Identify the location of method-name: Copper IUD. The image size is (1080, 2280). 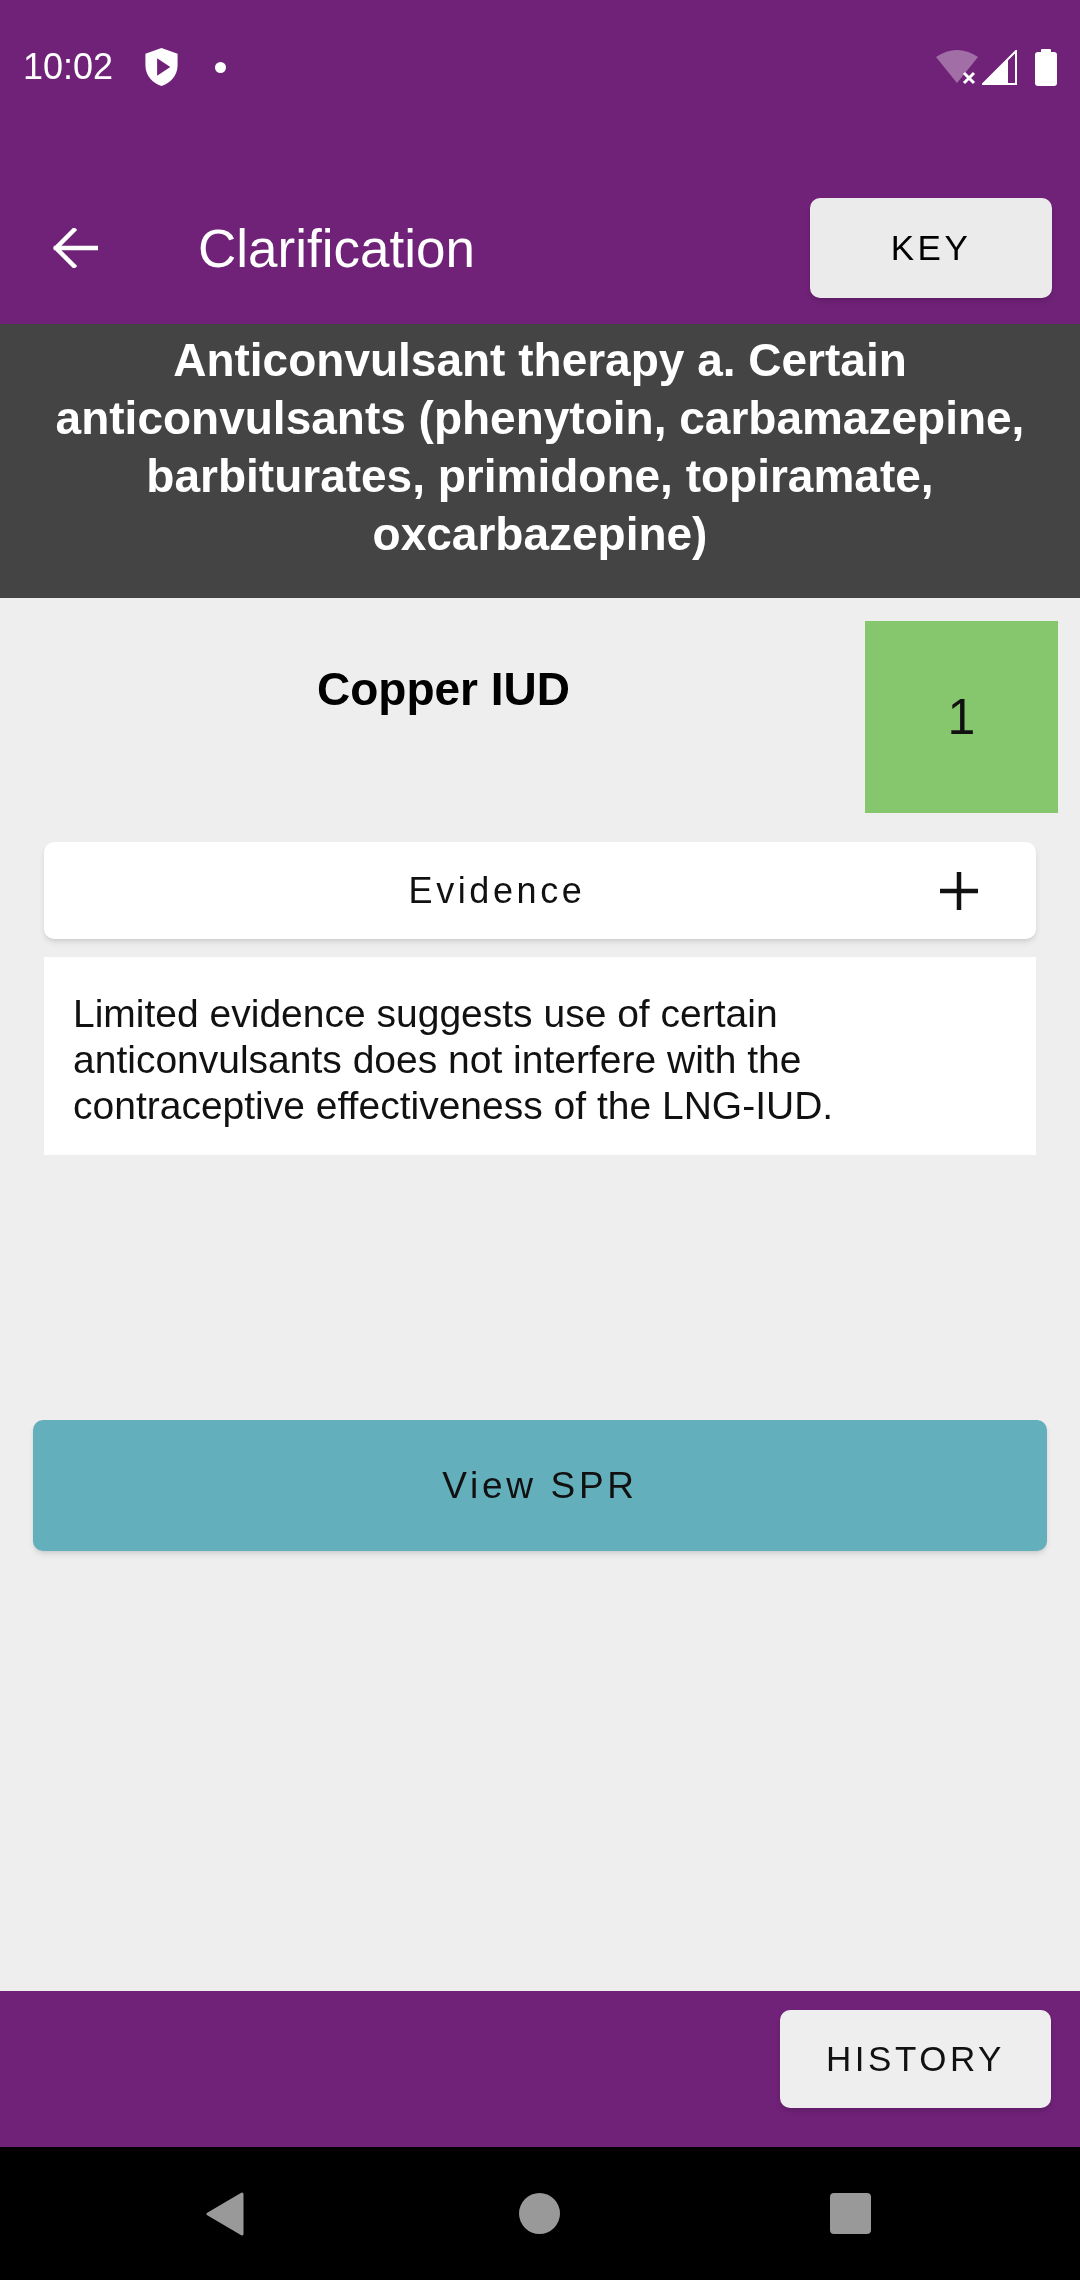
(443, 689).